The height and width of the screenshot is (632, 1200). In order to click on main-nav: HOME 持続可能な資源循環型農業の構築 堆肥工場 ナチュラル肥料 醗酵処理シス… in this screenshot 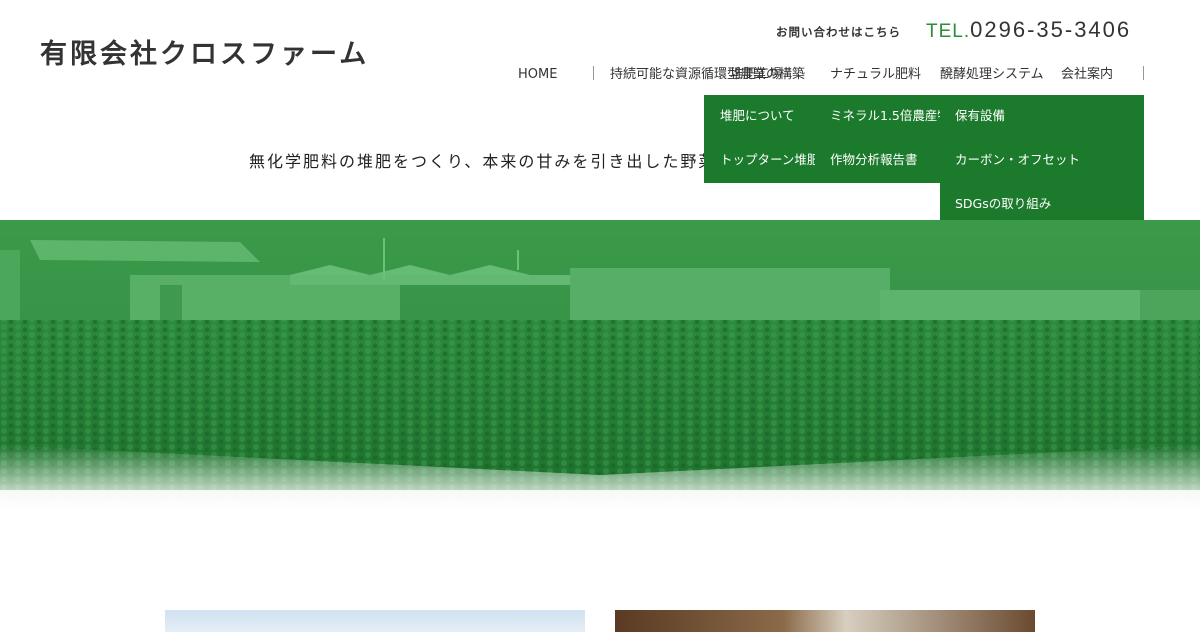, I will do `click(600, 75)`.